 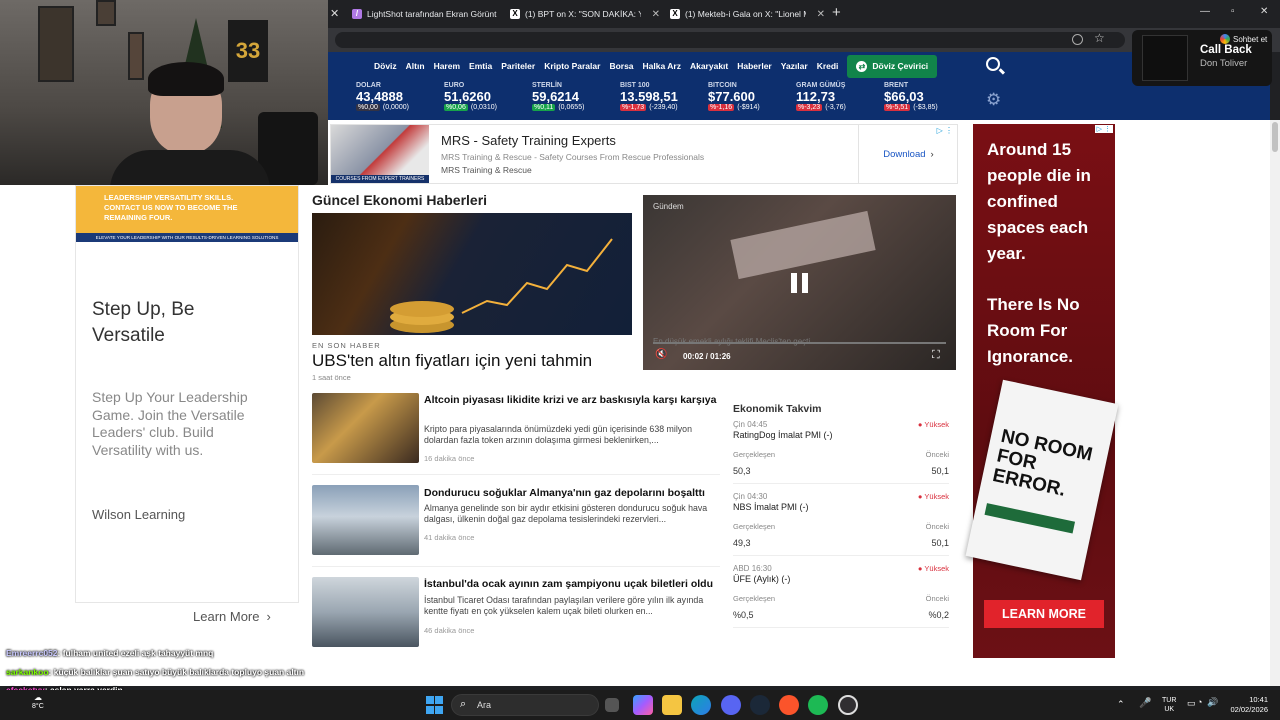 What do you see at coordinates (612, 705) in the screenshot?
I see `task-view-icon` at bounding box center [612, 705].